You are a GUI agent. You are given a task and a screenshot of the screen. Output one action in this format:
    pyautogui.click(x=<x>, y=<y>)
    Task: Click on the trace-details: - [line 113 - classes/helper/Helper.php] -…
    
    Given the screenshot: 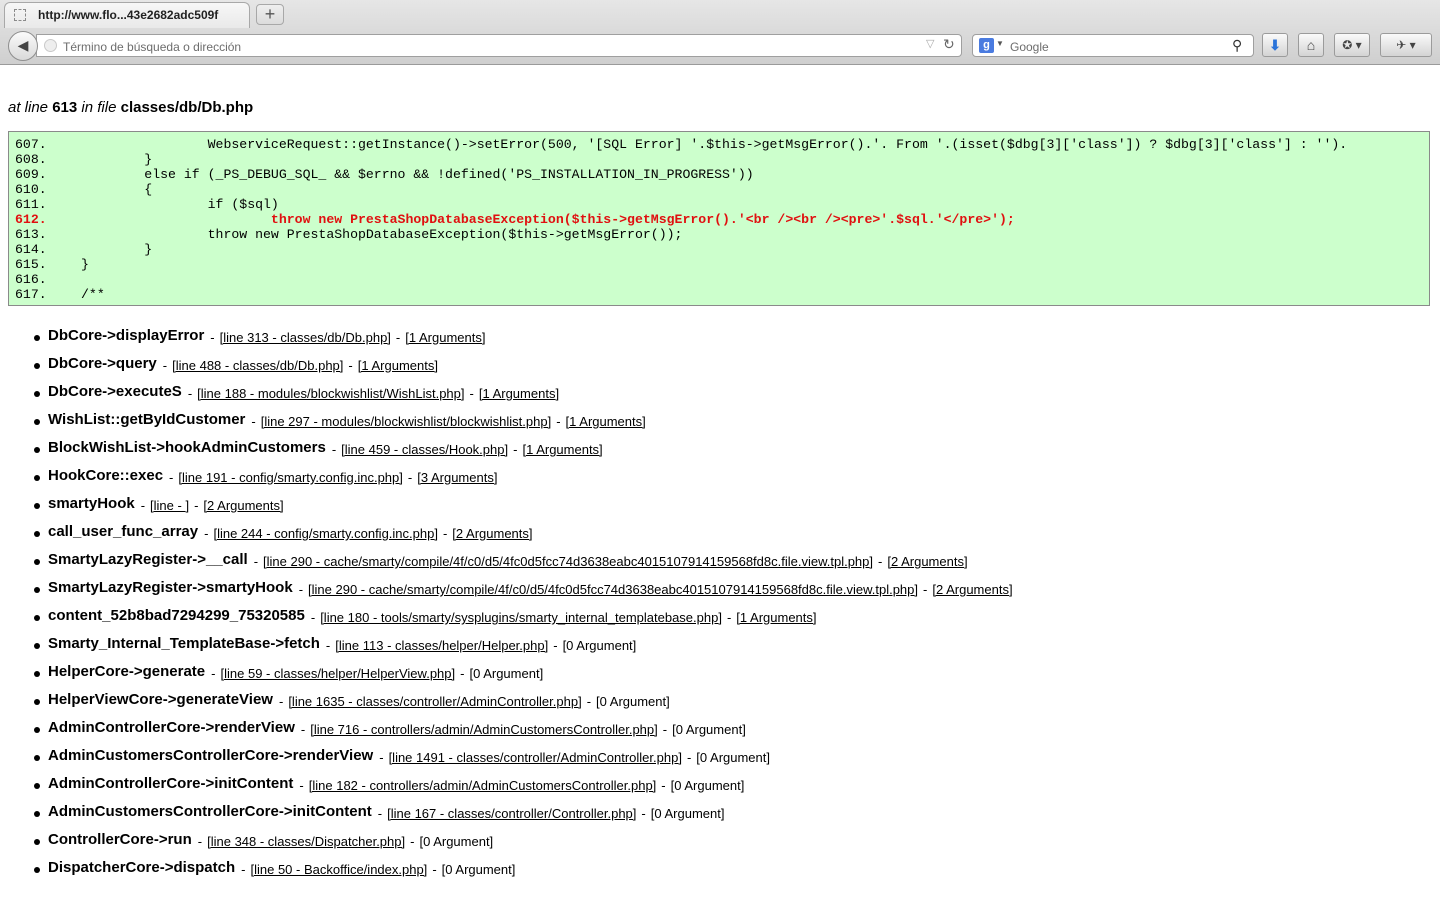 What is the action you would take?
    pyautogui.click(x=481, y=645)
    